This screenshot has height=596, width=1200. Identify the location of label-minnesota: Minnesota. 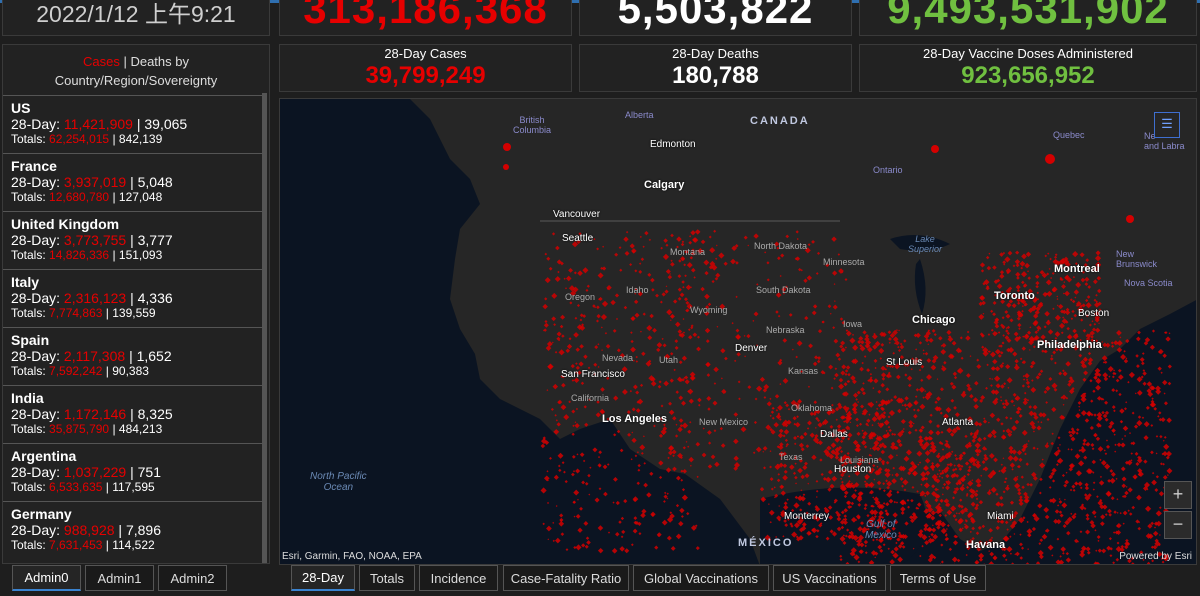
(844, 262).